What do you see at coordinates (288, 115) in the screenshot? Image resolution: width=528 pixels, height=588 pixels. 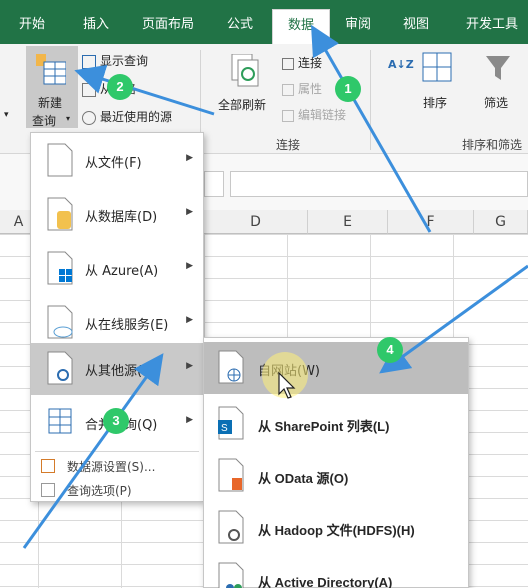 I see `link-icon` at bounding box center [288, 115].